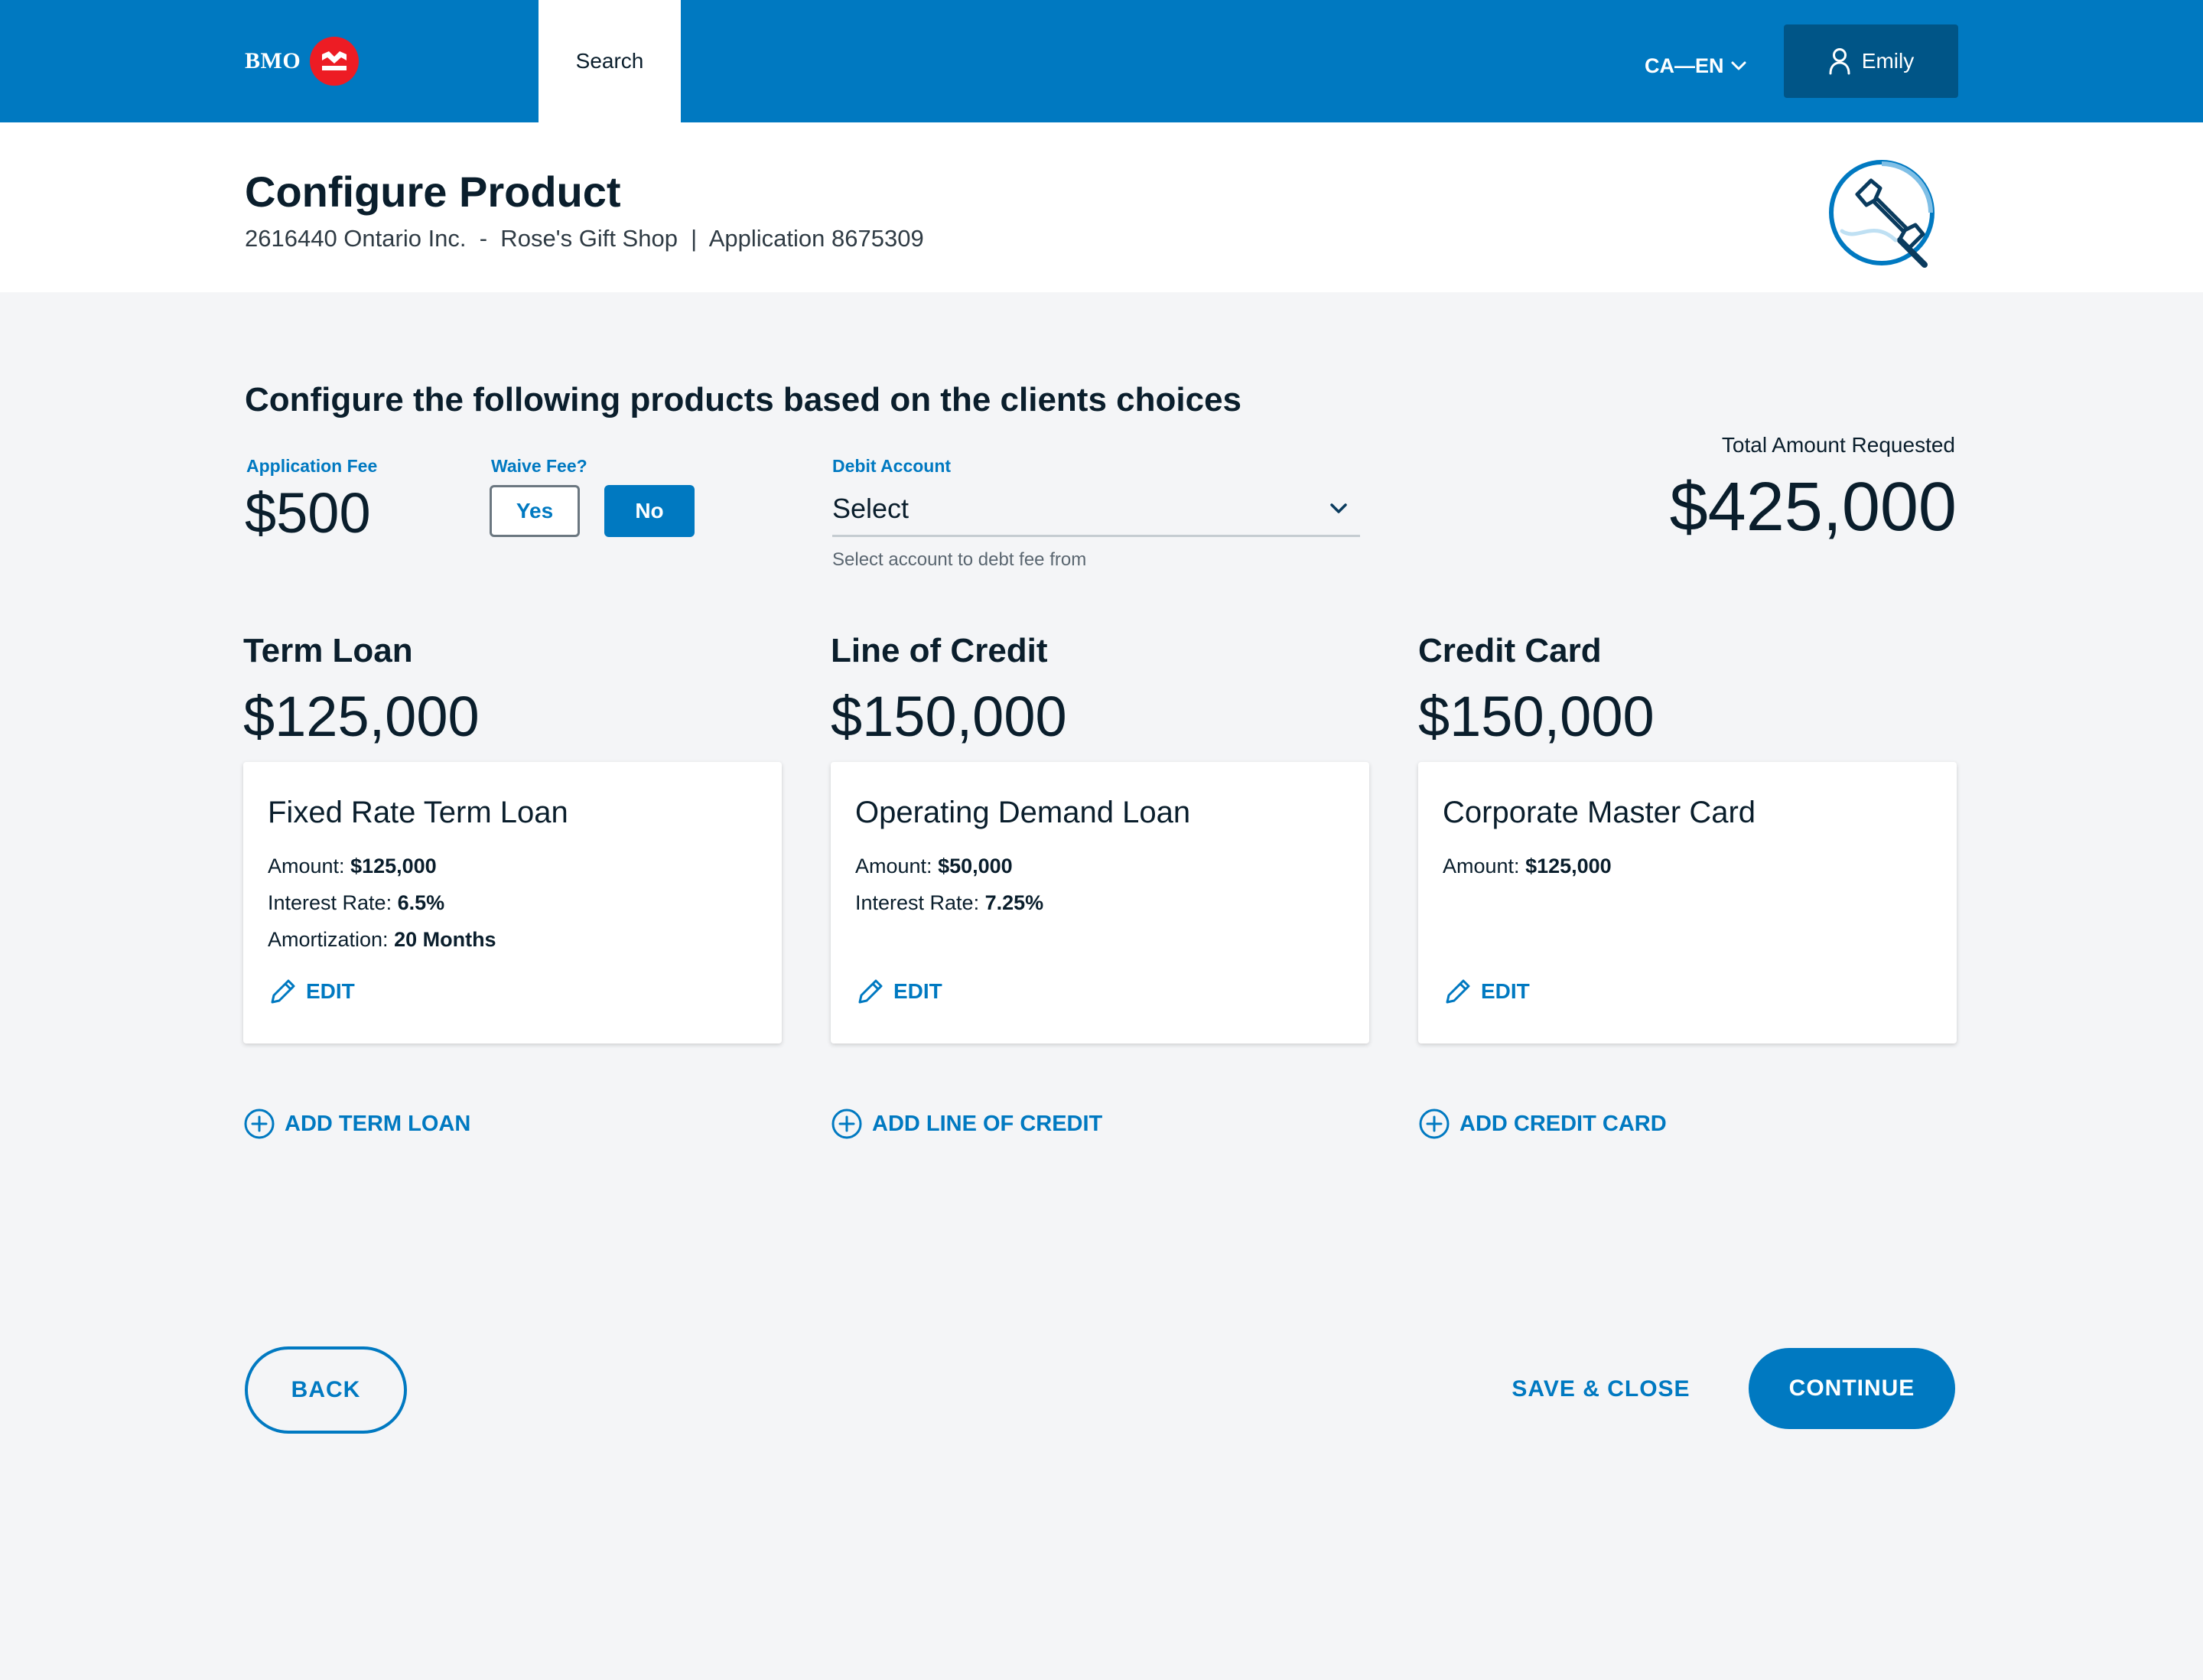 This screenshot has height=1680, width=2203. I want to click on application-fee-value: $500, so click(308, 513).